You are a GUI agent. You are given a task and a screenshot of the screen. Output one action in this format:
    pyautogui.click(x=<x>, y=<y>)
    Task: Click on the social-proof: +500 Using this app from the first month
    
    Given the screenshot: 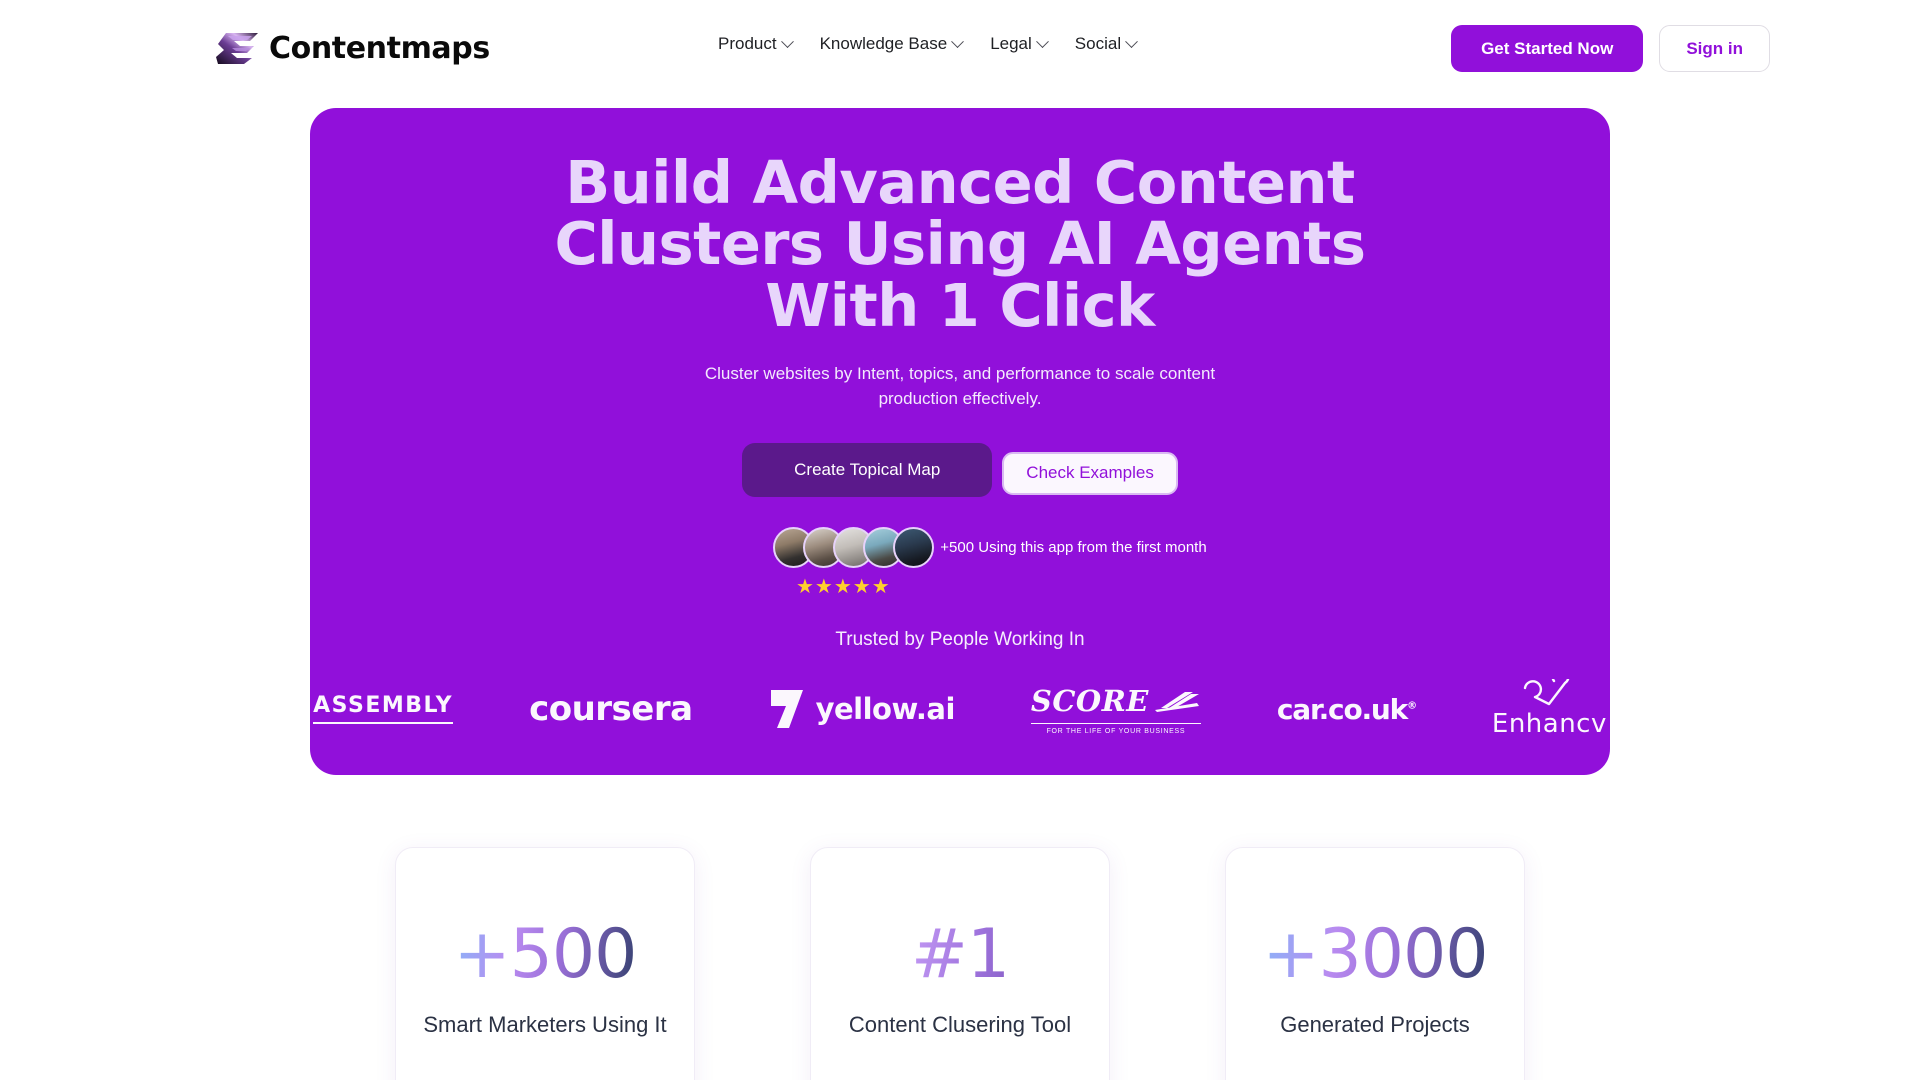 What is the action you would take?
    pyautogui.click(x=960, y=548)
    